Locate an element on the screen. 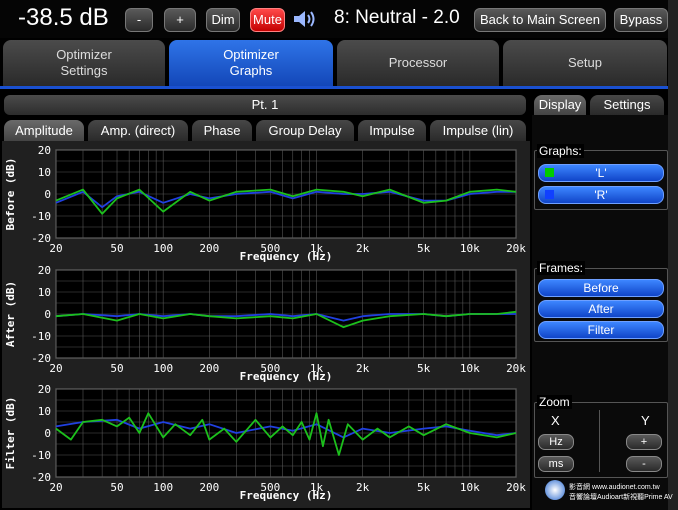 This screenshot has width=678, height=510. zoom-y-label: Y is located at coordinates (645, 420).